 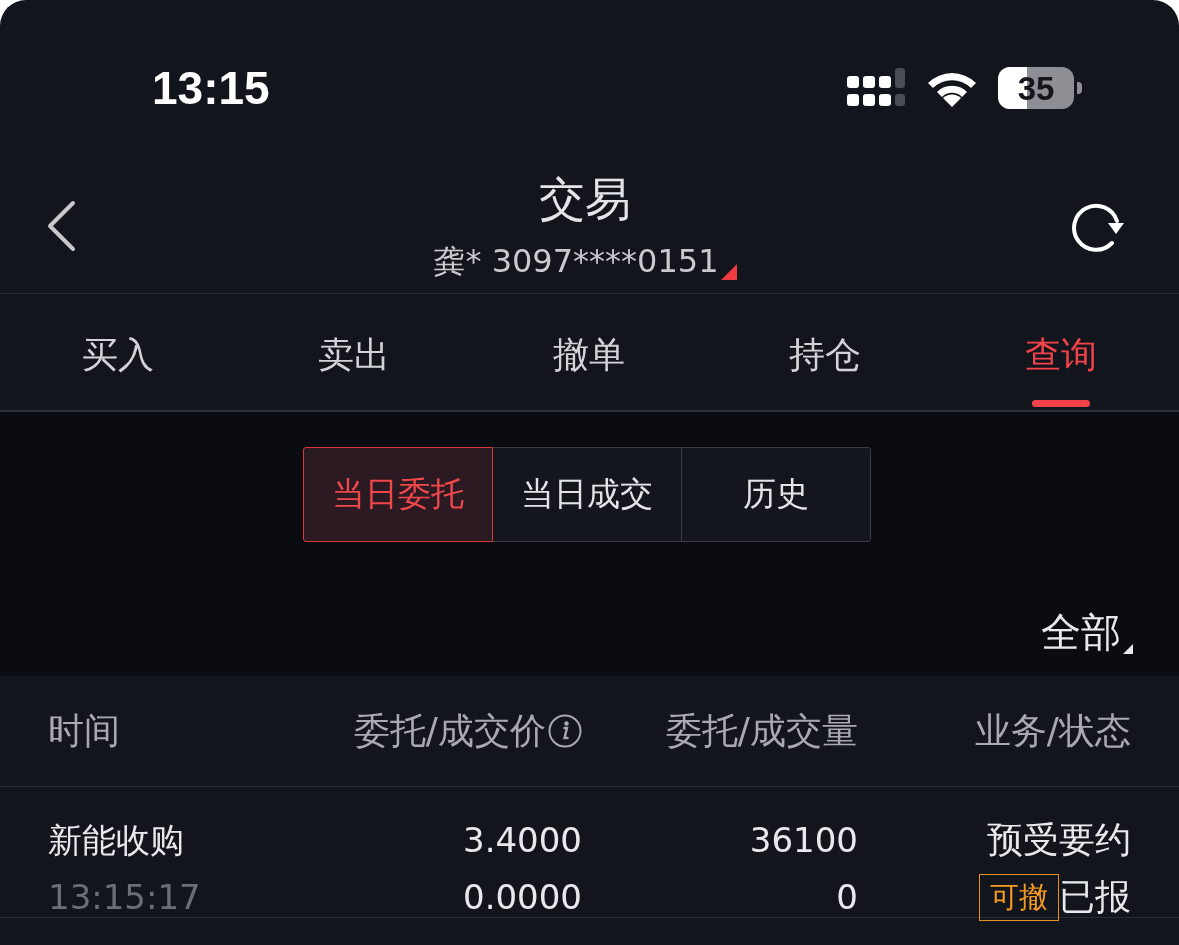 What do you see at coordinates (118, 352) in the screenshot?
I see `nav-tab: 买入` at bounding box center [118, 352].